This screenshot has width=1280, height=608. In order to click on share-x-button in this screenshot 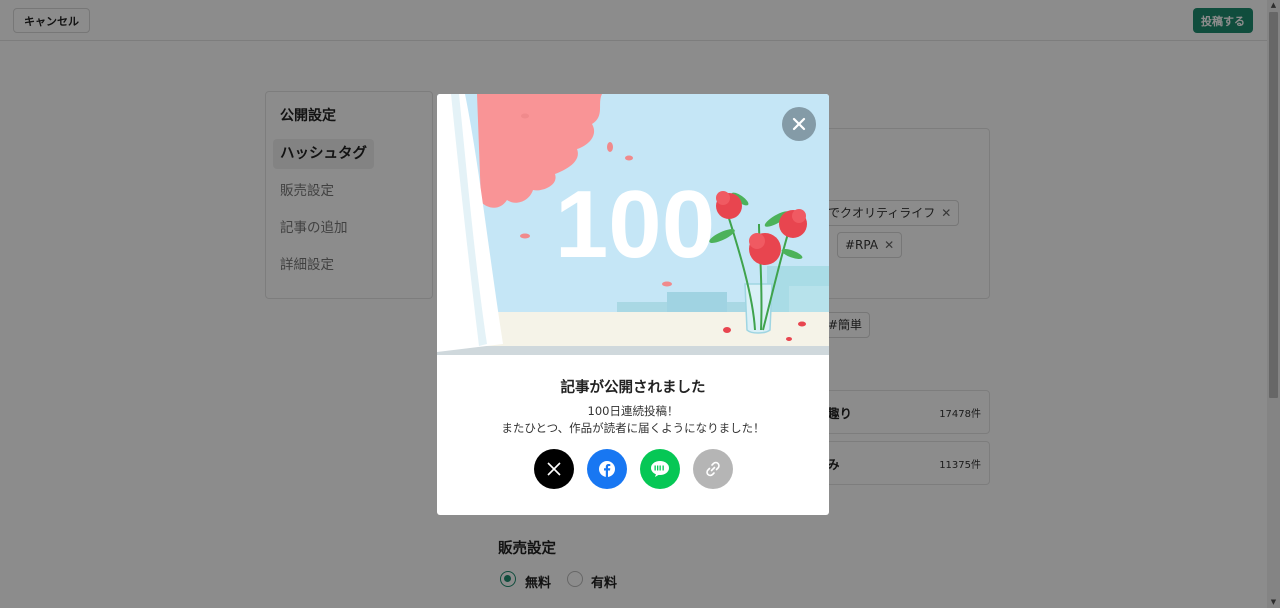, I will do `click(554, 469)`.